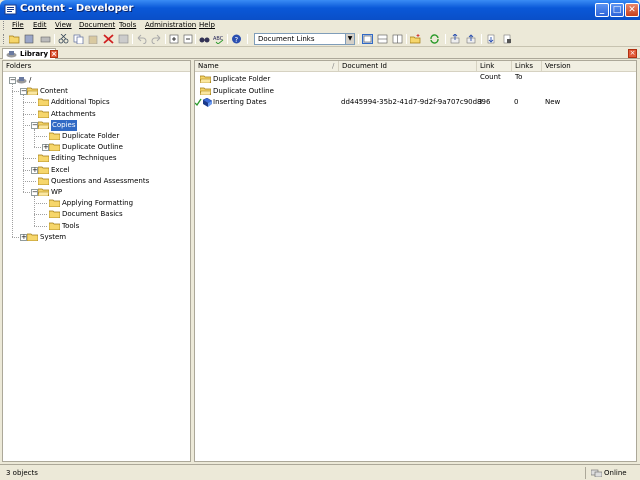 This screenshot has height=480, width=640. Describe the element at coordinates (30, 53) in the screenshot. I see `tab-library: Library ×` at that location.